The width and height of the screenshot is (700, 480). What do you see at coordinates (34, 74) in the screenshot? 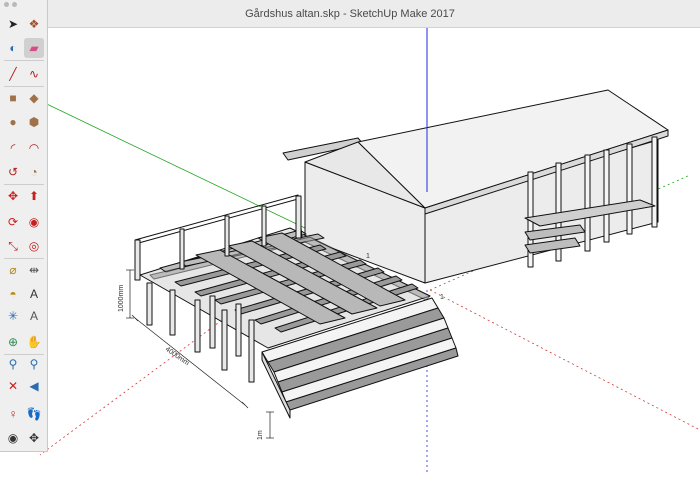
I see `freehand-tool-icon: ∿` at bounding box center [34, 74].